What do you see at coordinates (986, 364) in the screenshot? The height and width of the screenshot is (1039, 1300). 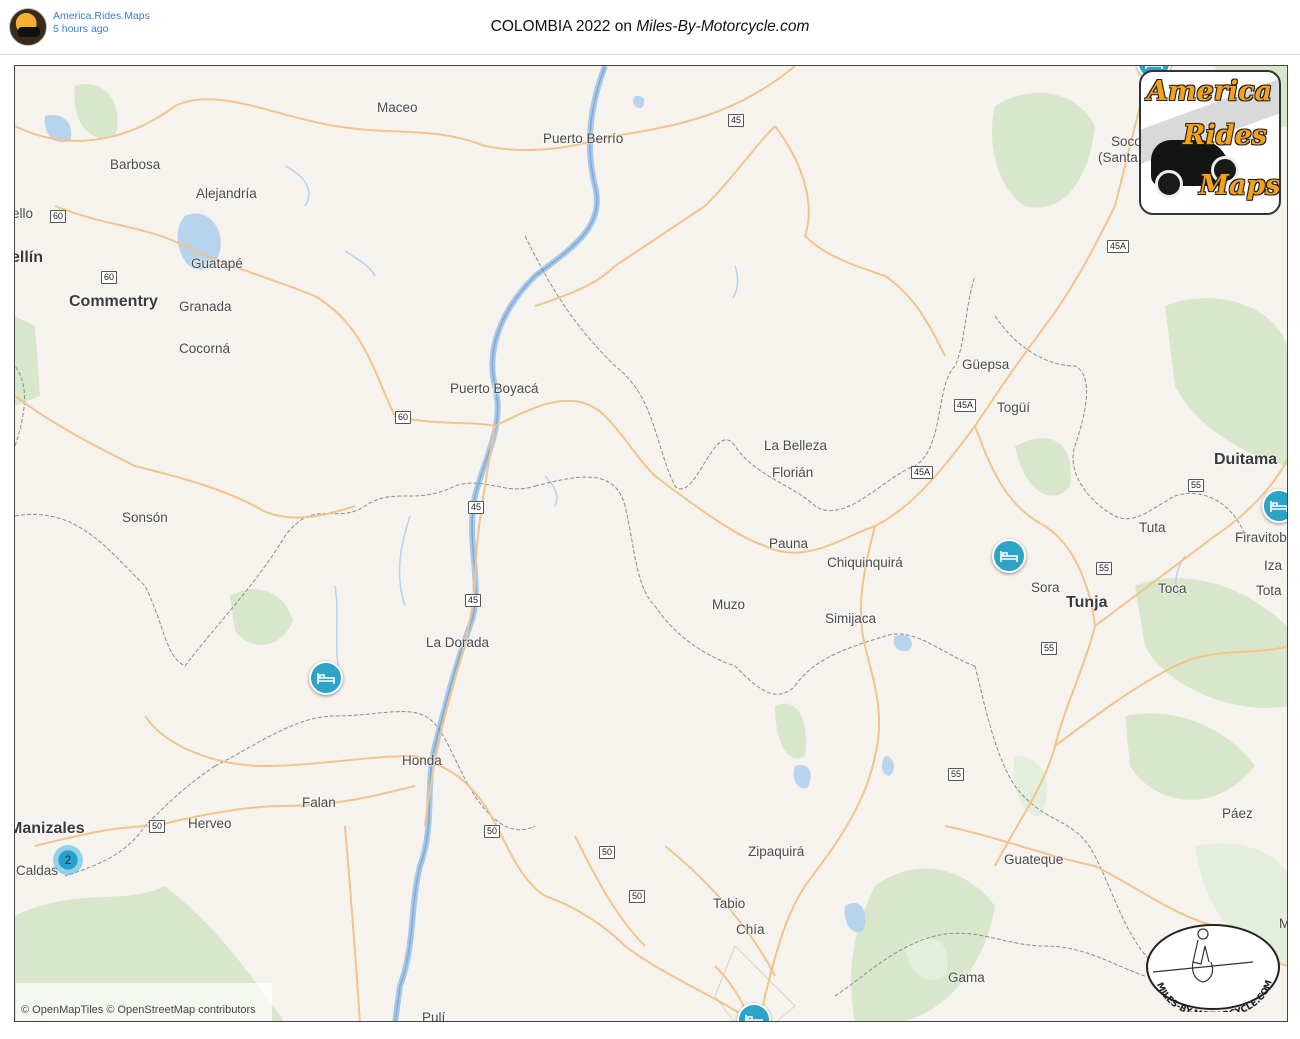 I see `place-guepsa: Güepsa` at bounding box center [986, 364].